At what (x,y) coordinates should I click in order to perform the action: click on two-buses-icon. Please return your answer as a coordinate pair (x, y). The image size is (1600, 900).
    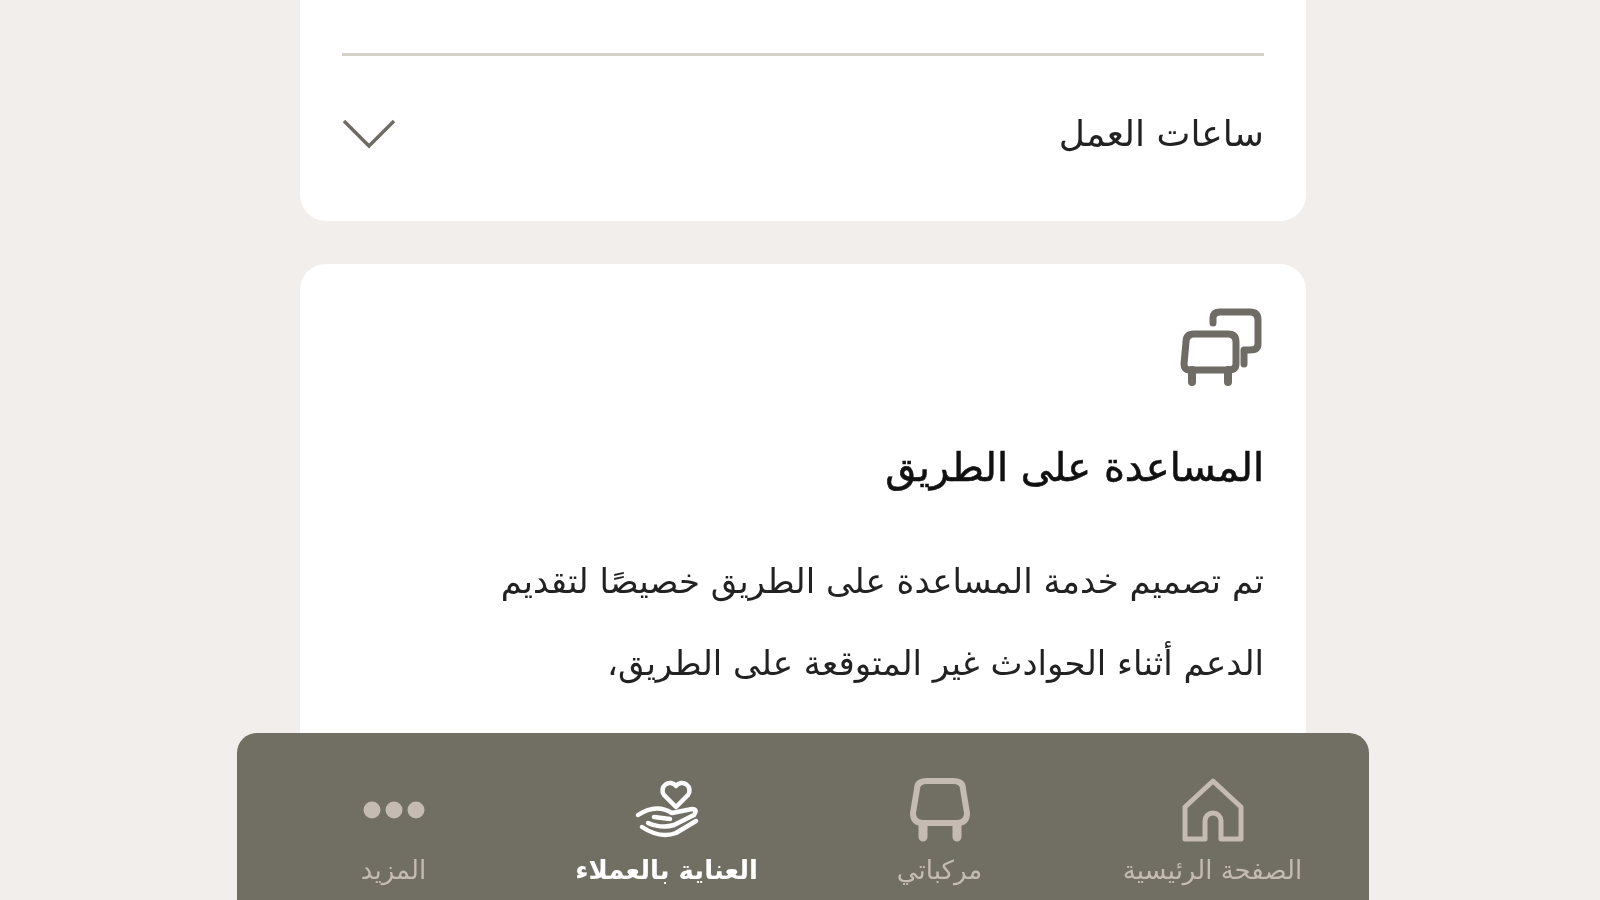
    Looking at the image, I should click on (1221, 347).